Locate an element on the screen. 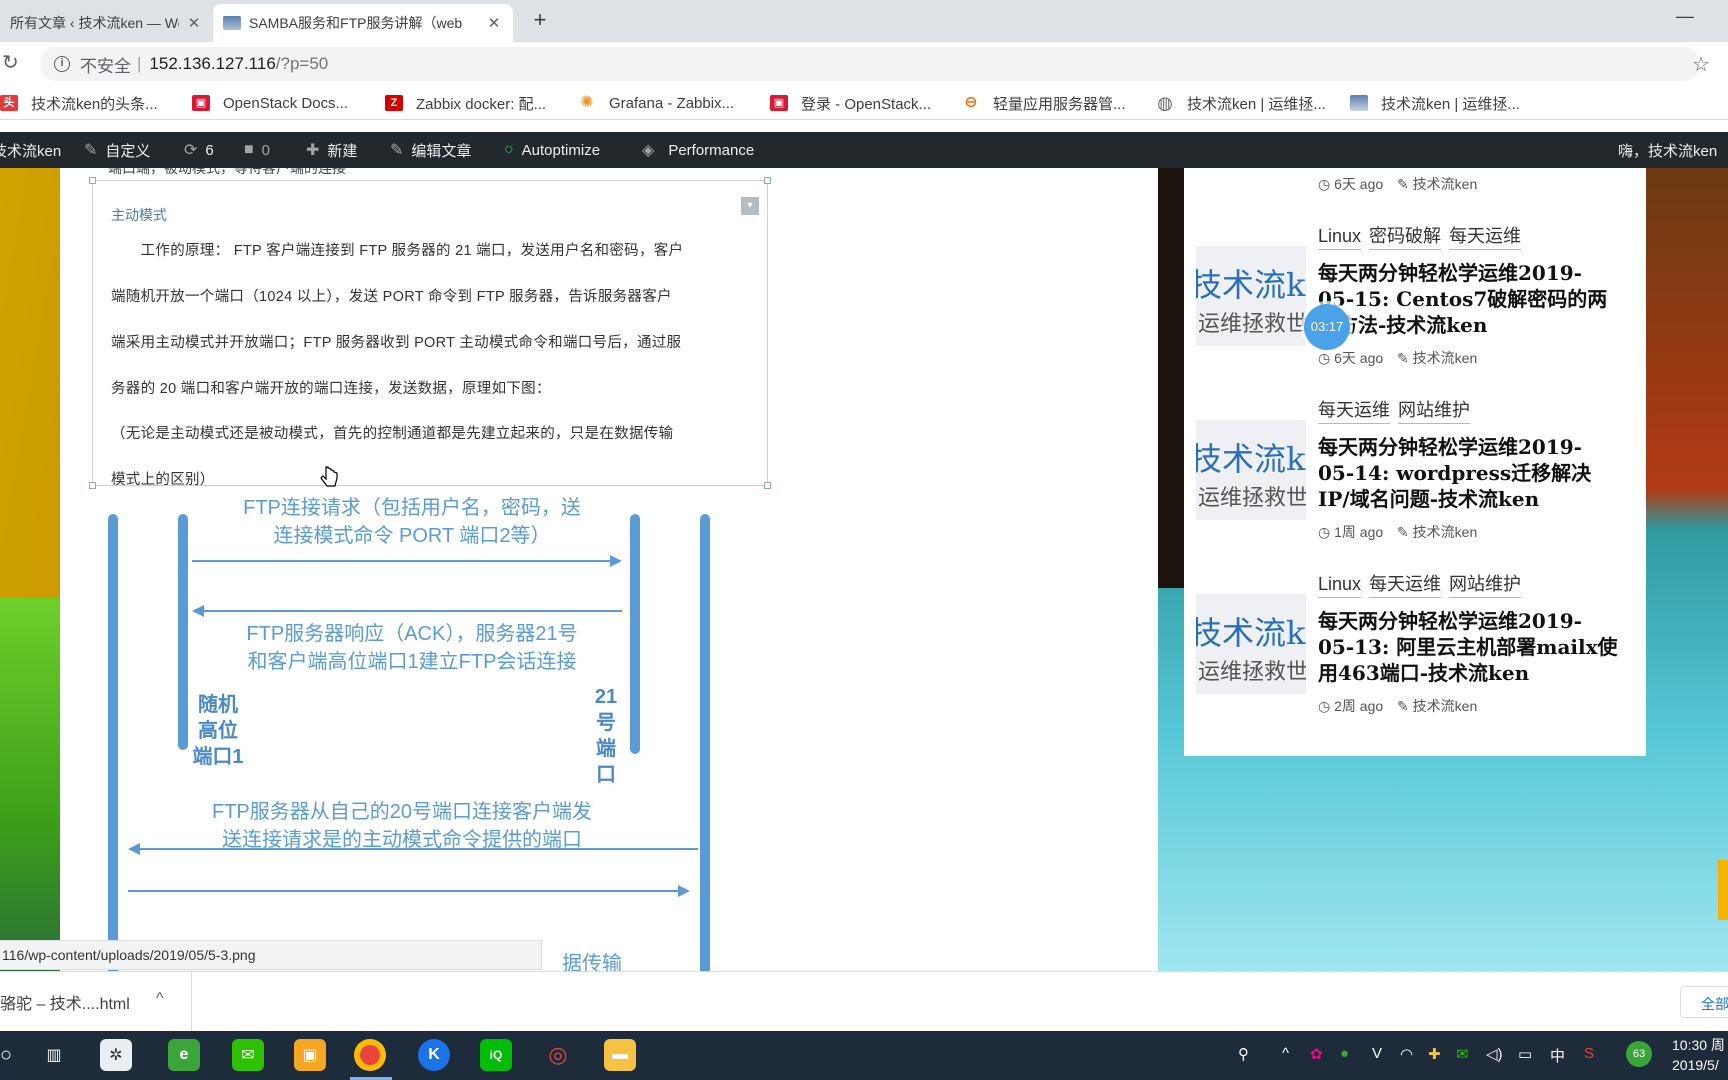 The height and width of the screenshot is (1080, 1728). category-link: 密码破解 is located at coordinates (1405, 238).